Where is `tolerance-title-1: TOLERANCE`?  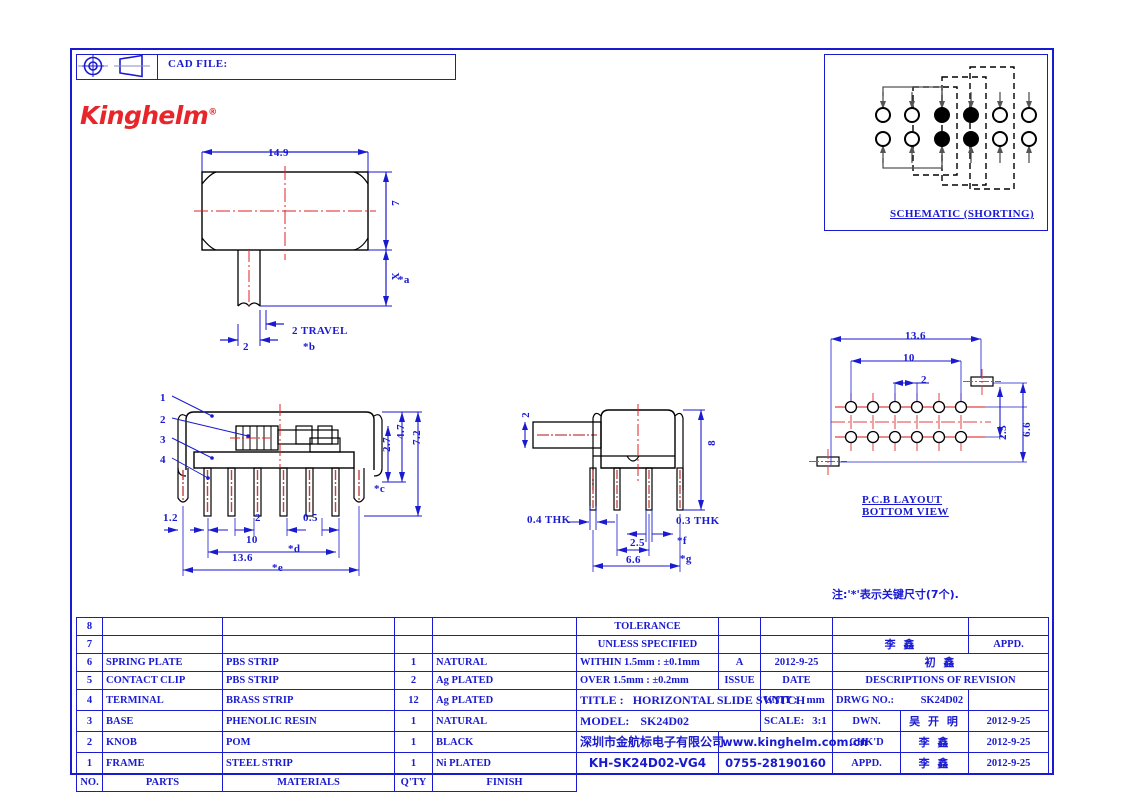 tolerance-title-1: TOLERANCE is located at coordinates (647, 626).